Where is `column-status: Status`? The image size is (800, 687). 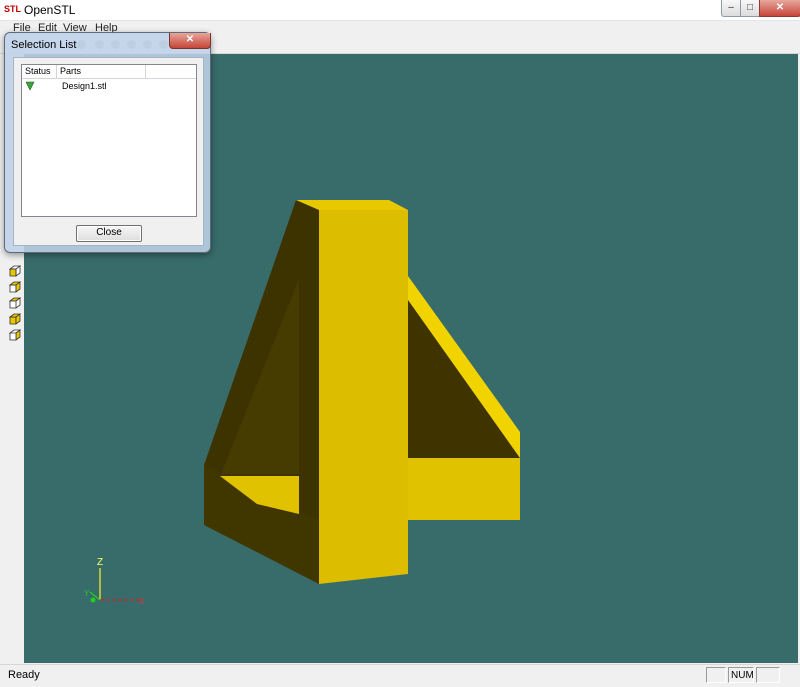
column-status: Status is located at coordinates (39, 71).